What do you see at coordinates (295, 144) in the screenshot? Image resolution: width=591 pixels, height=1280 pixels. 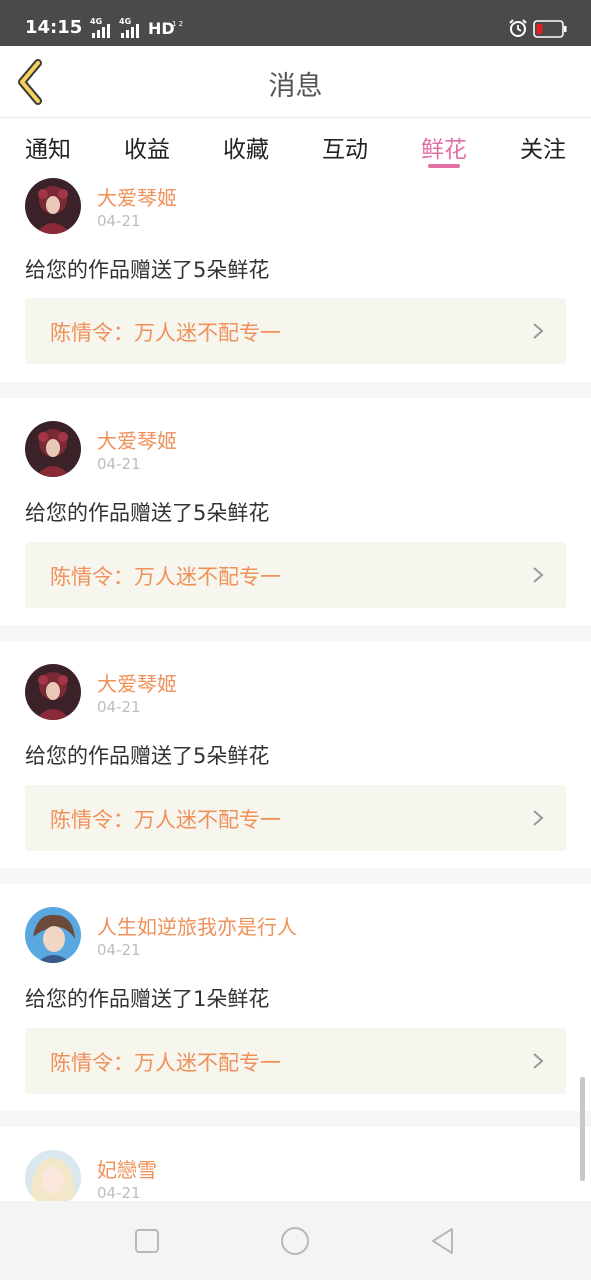 I see `tab-bar: 通知 收益 收藏 互动 鲜花 关注` at bounding box center [295, 144].